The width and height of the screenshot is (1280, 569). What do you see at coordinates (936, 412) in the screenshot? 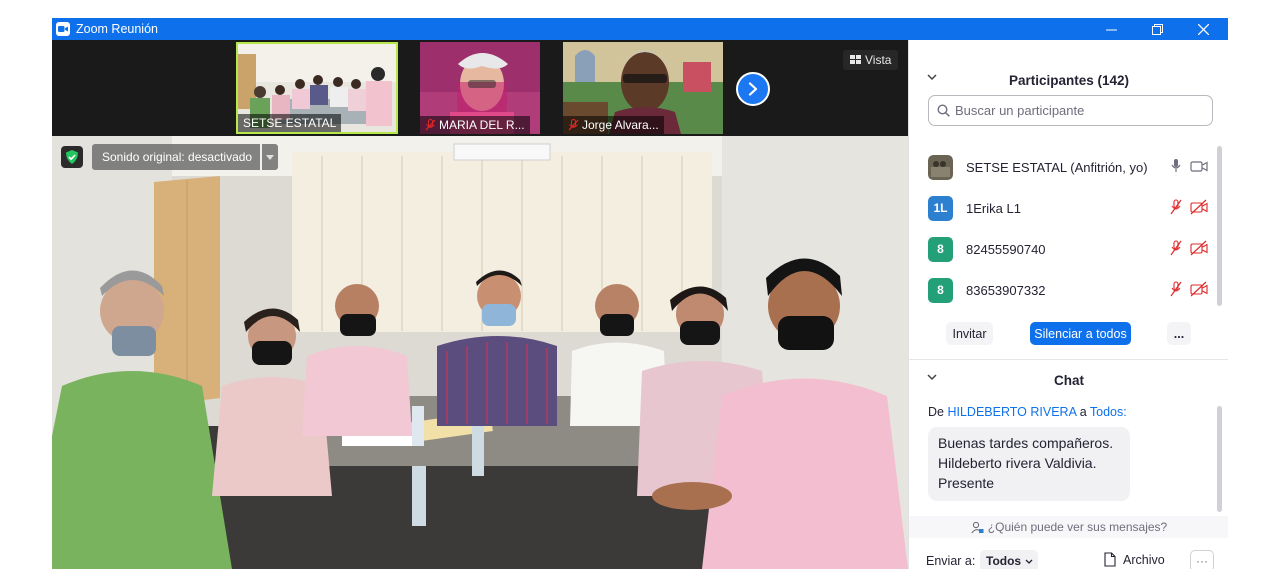
I see `chat-from-prefix: De` at bounding box center [936, 412].